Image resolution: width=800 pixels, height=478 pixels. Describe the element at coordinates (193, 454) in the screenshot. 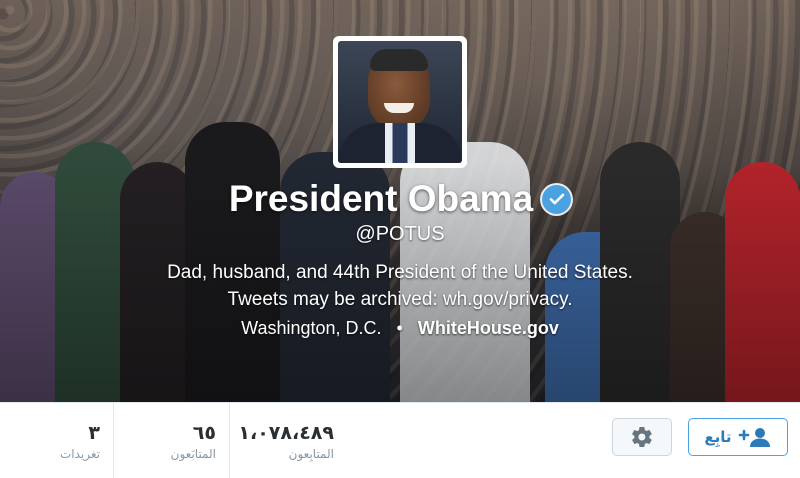

I see `stat-following-label: المتابَعون` at that location.